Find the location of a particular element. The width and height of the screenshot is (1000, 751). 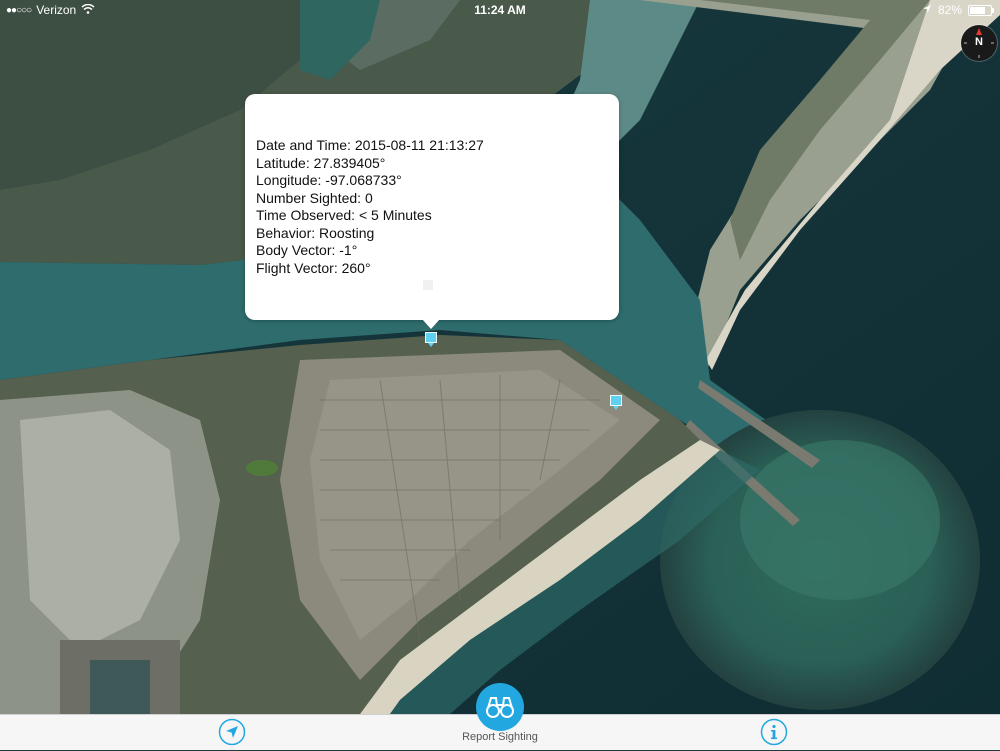

sighting-detail-line: Date and Time: 2015-08-11 21:13:27 is located at coordinates (370, 145).